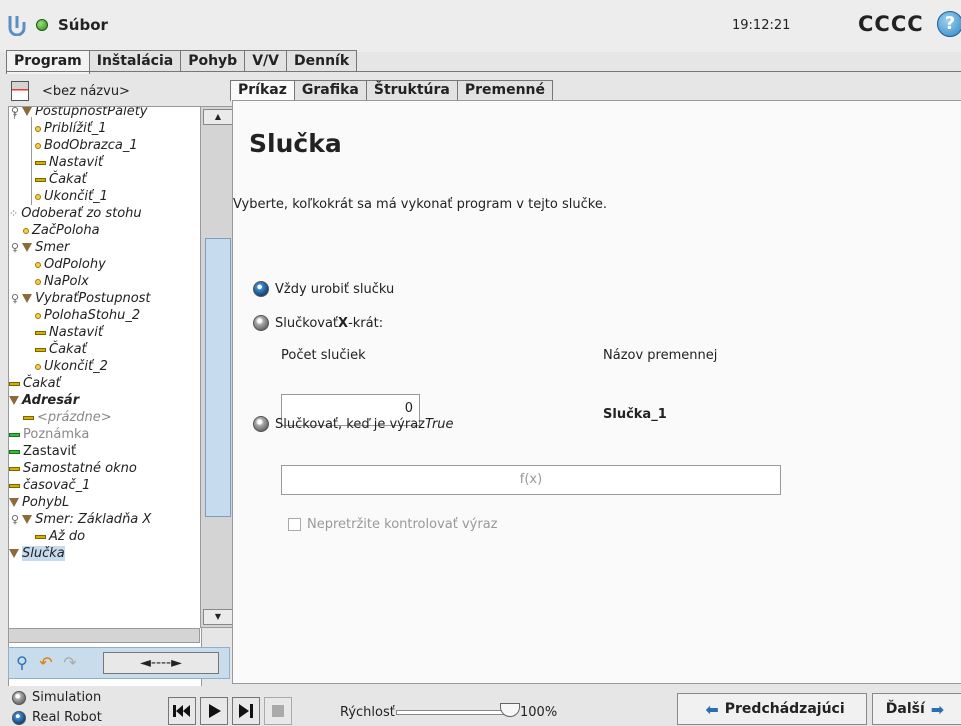 This screenshot has height=726, width=961. I want to click on expression-input: f(x), so click(531, 480).